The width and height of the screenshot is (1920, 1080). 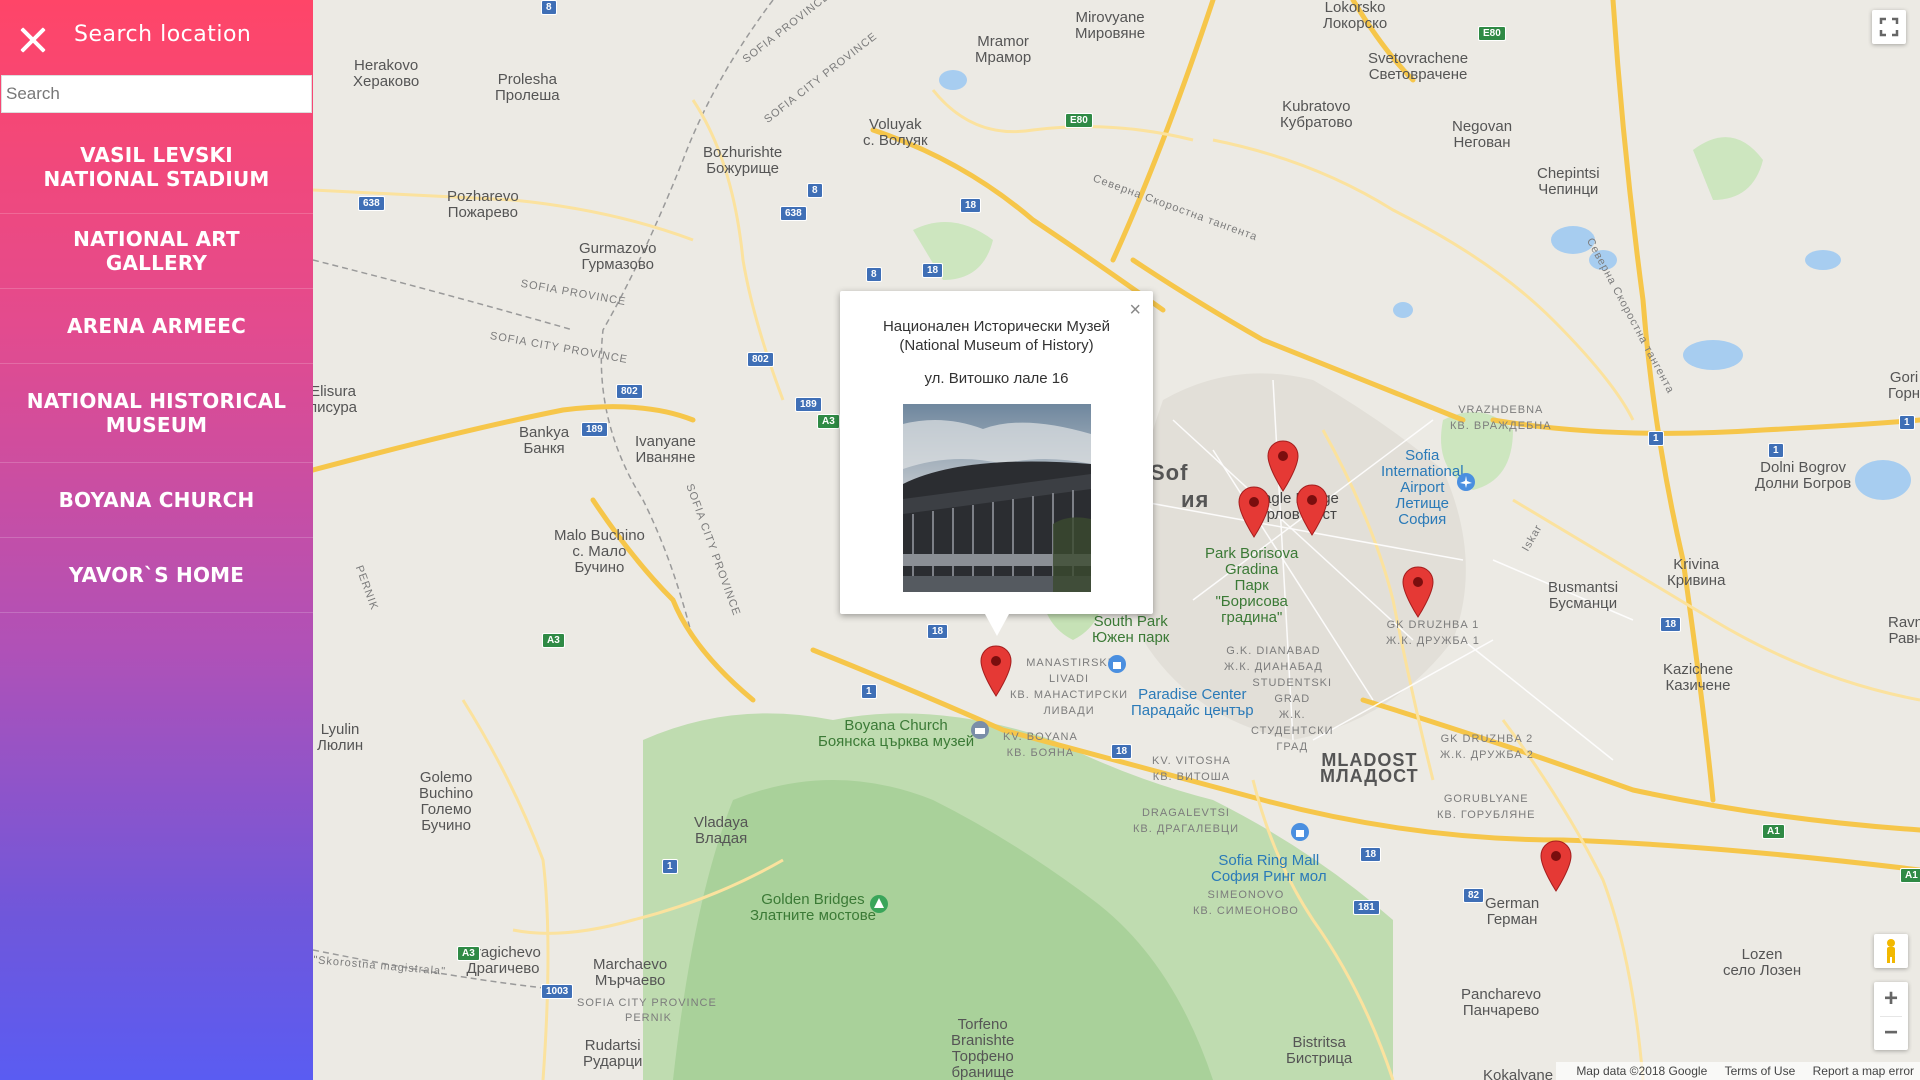 I want to click on road-shield: 189, so click(x=808, y=404).